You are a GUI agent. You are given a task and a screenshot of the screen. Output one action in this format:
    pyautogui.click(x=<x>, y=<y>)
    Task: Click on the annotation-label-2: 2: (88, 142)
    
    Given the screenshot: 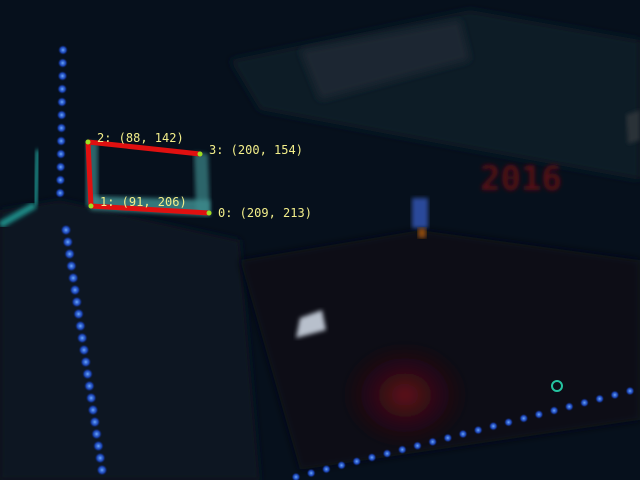 What is the action you would take?
    pyautogui.click(x=140, y=138)
    